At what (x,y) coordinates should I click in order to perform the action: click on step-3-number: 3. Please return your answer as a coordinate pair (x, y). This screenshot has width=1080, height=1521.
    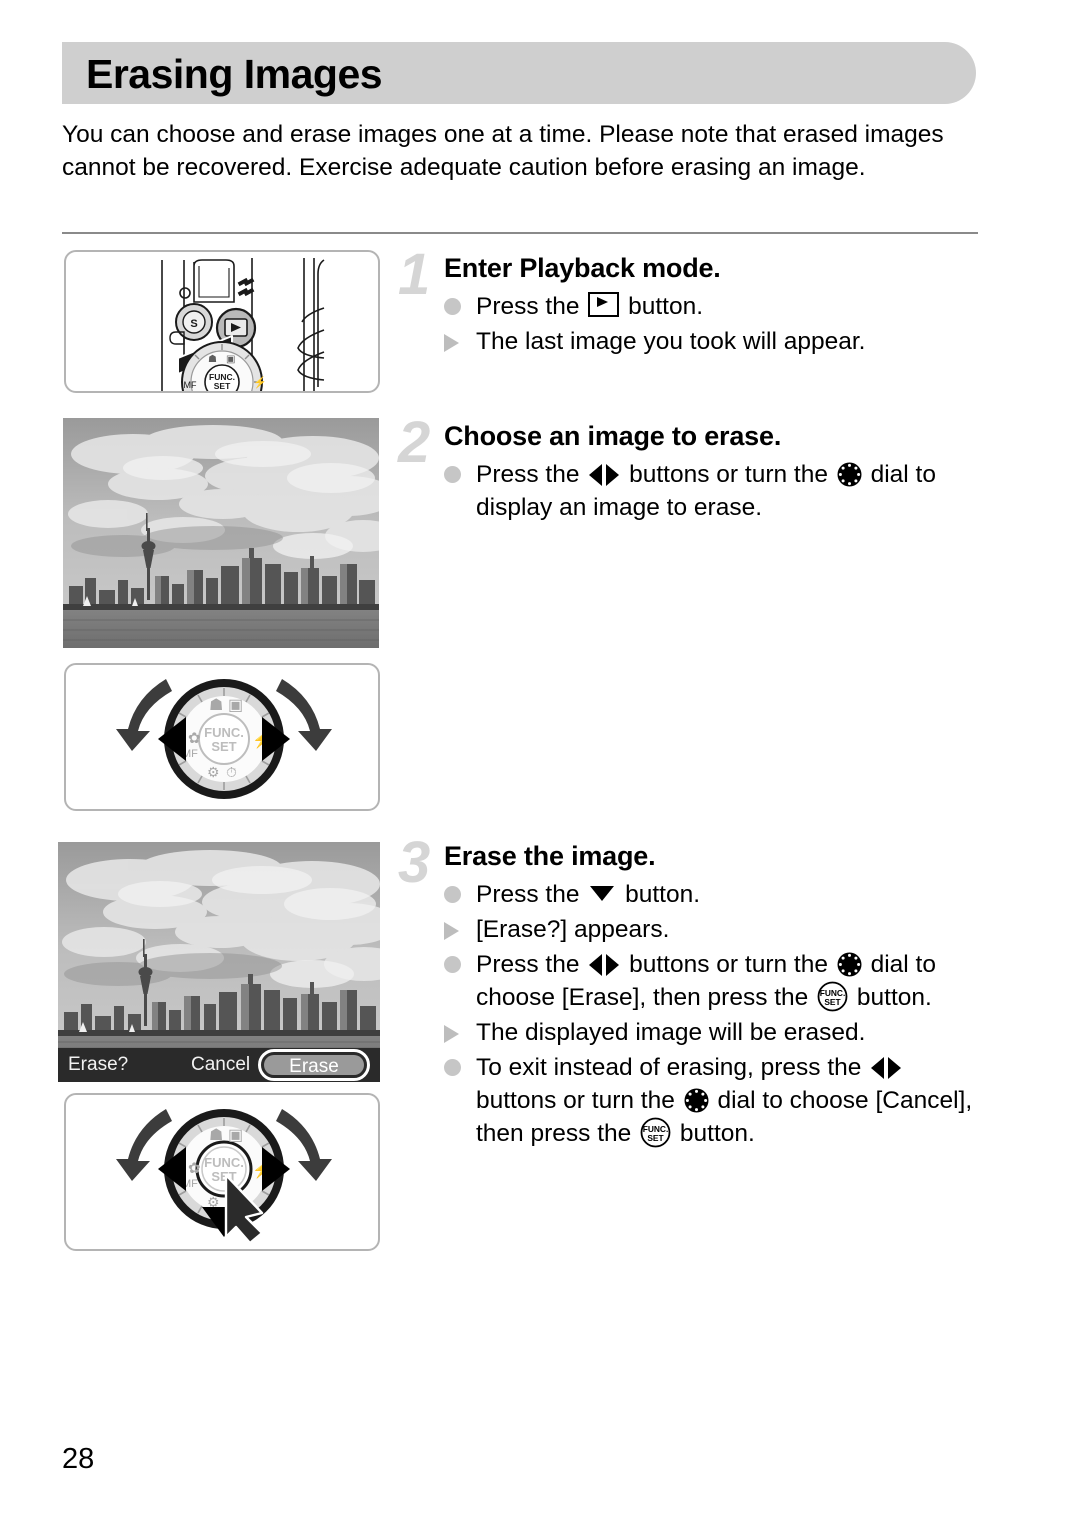
    Looking at the image, I should click on (414, 862).